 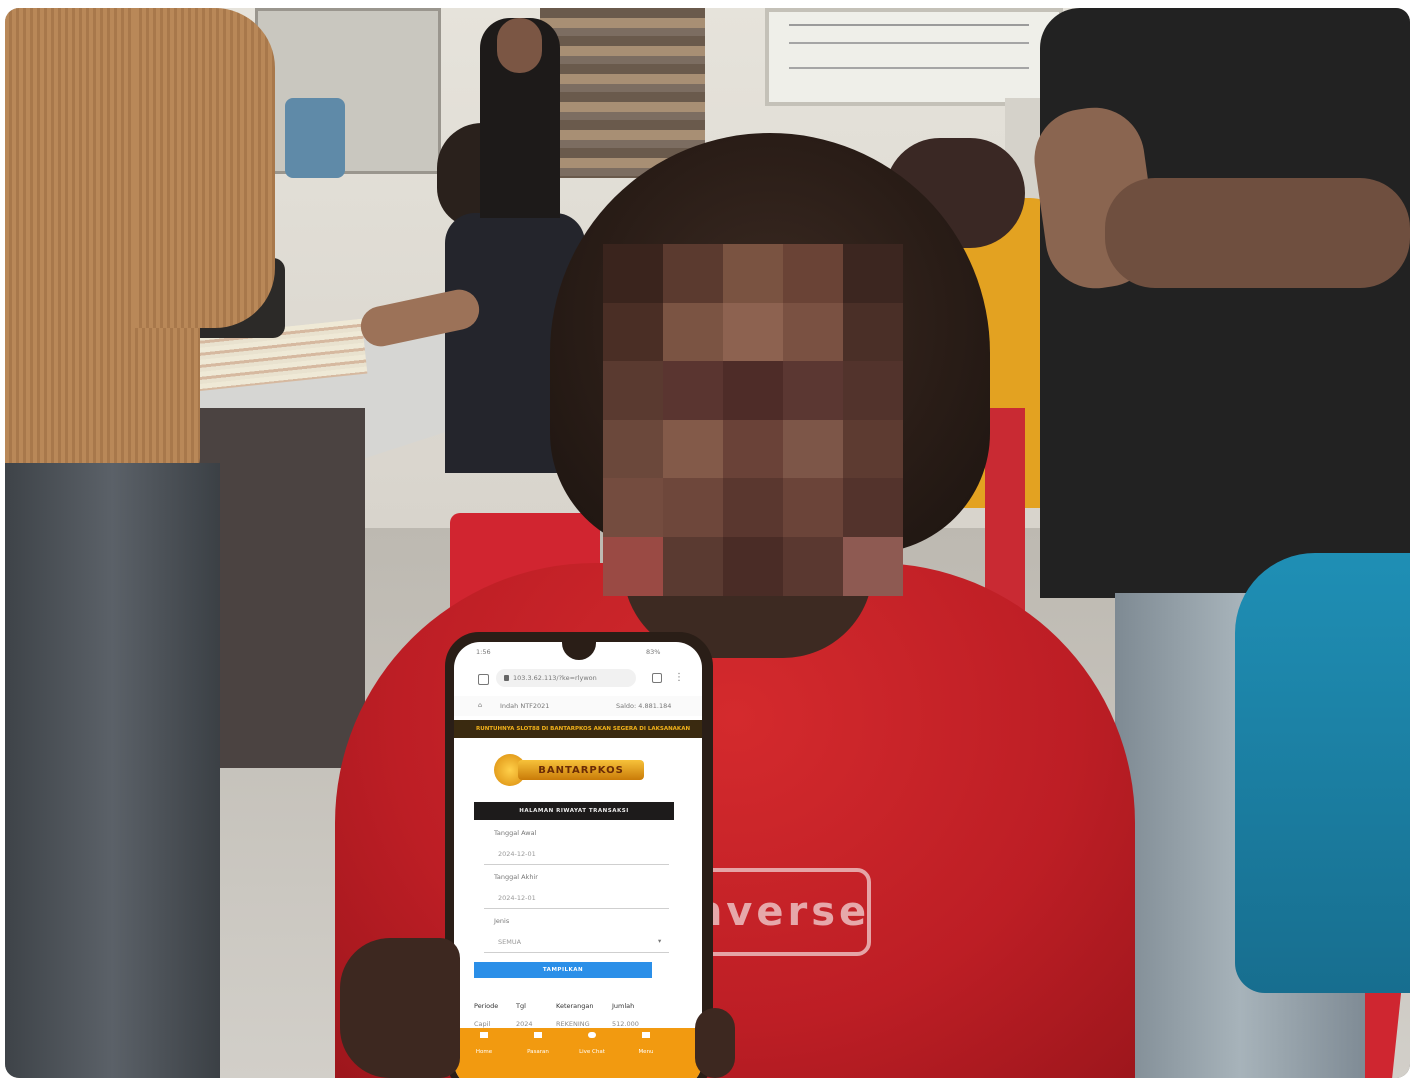 What do you see at coordinates (646, 1035) in the screenshot?
I see `menu-nav-icon` at bounding box center [646, 1035].